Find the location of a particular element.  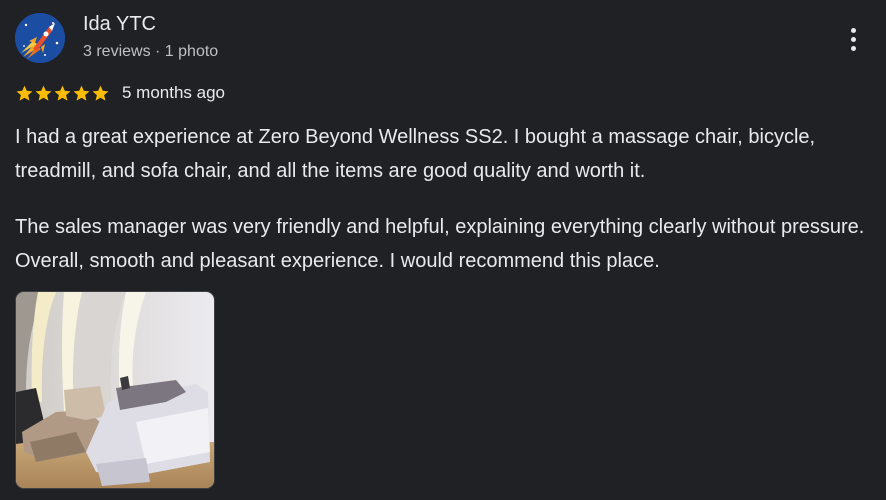

author-name: Ida YTC is located at coordinates (119, 24).